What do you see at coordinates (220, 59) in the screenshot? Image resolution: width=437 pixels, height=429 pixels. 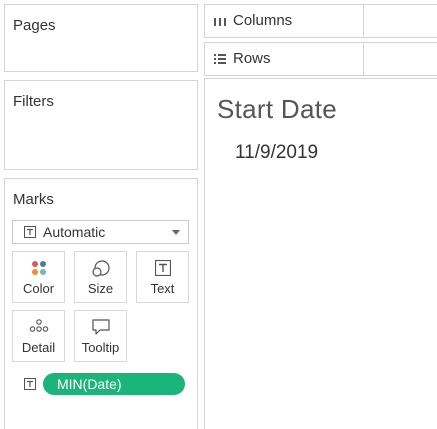 I see `rows-icon` at bounding box center [220, 59].